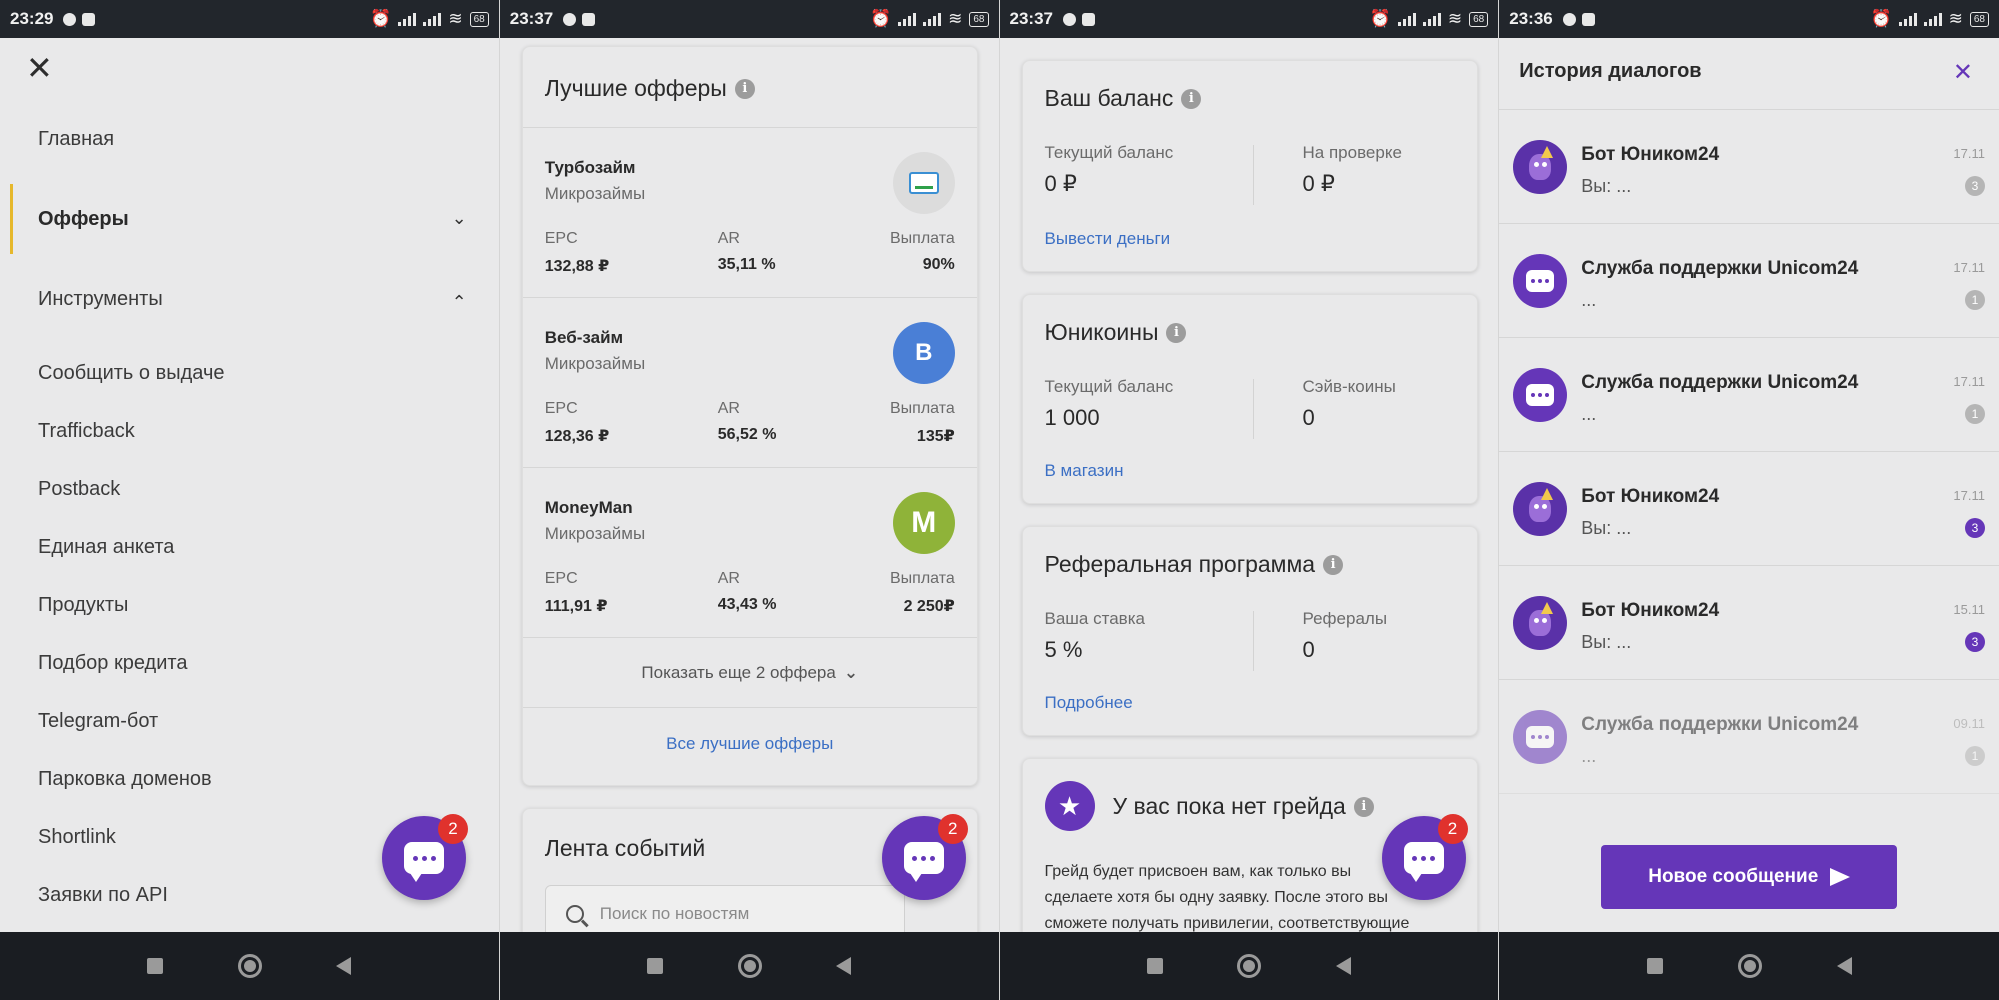  Describe the element at coordinates (738, 672) in the screenshot. I see `show-more-label: Показать еще 2 оффера` at that location.